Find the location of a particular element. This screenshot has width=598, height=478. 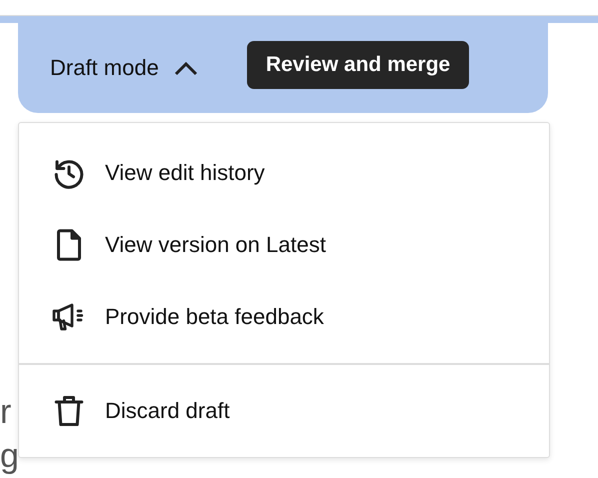

menu-item: Provide beta feedback is located at coordinates (284, 317).